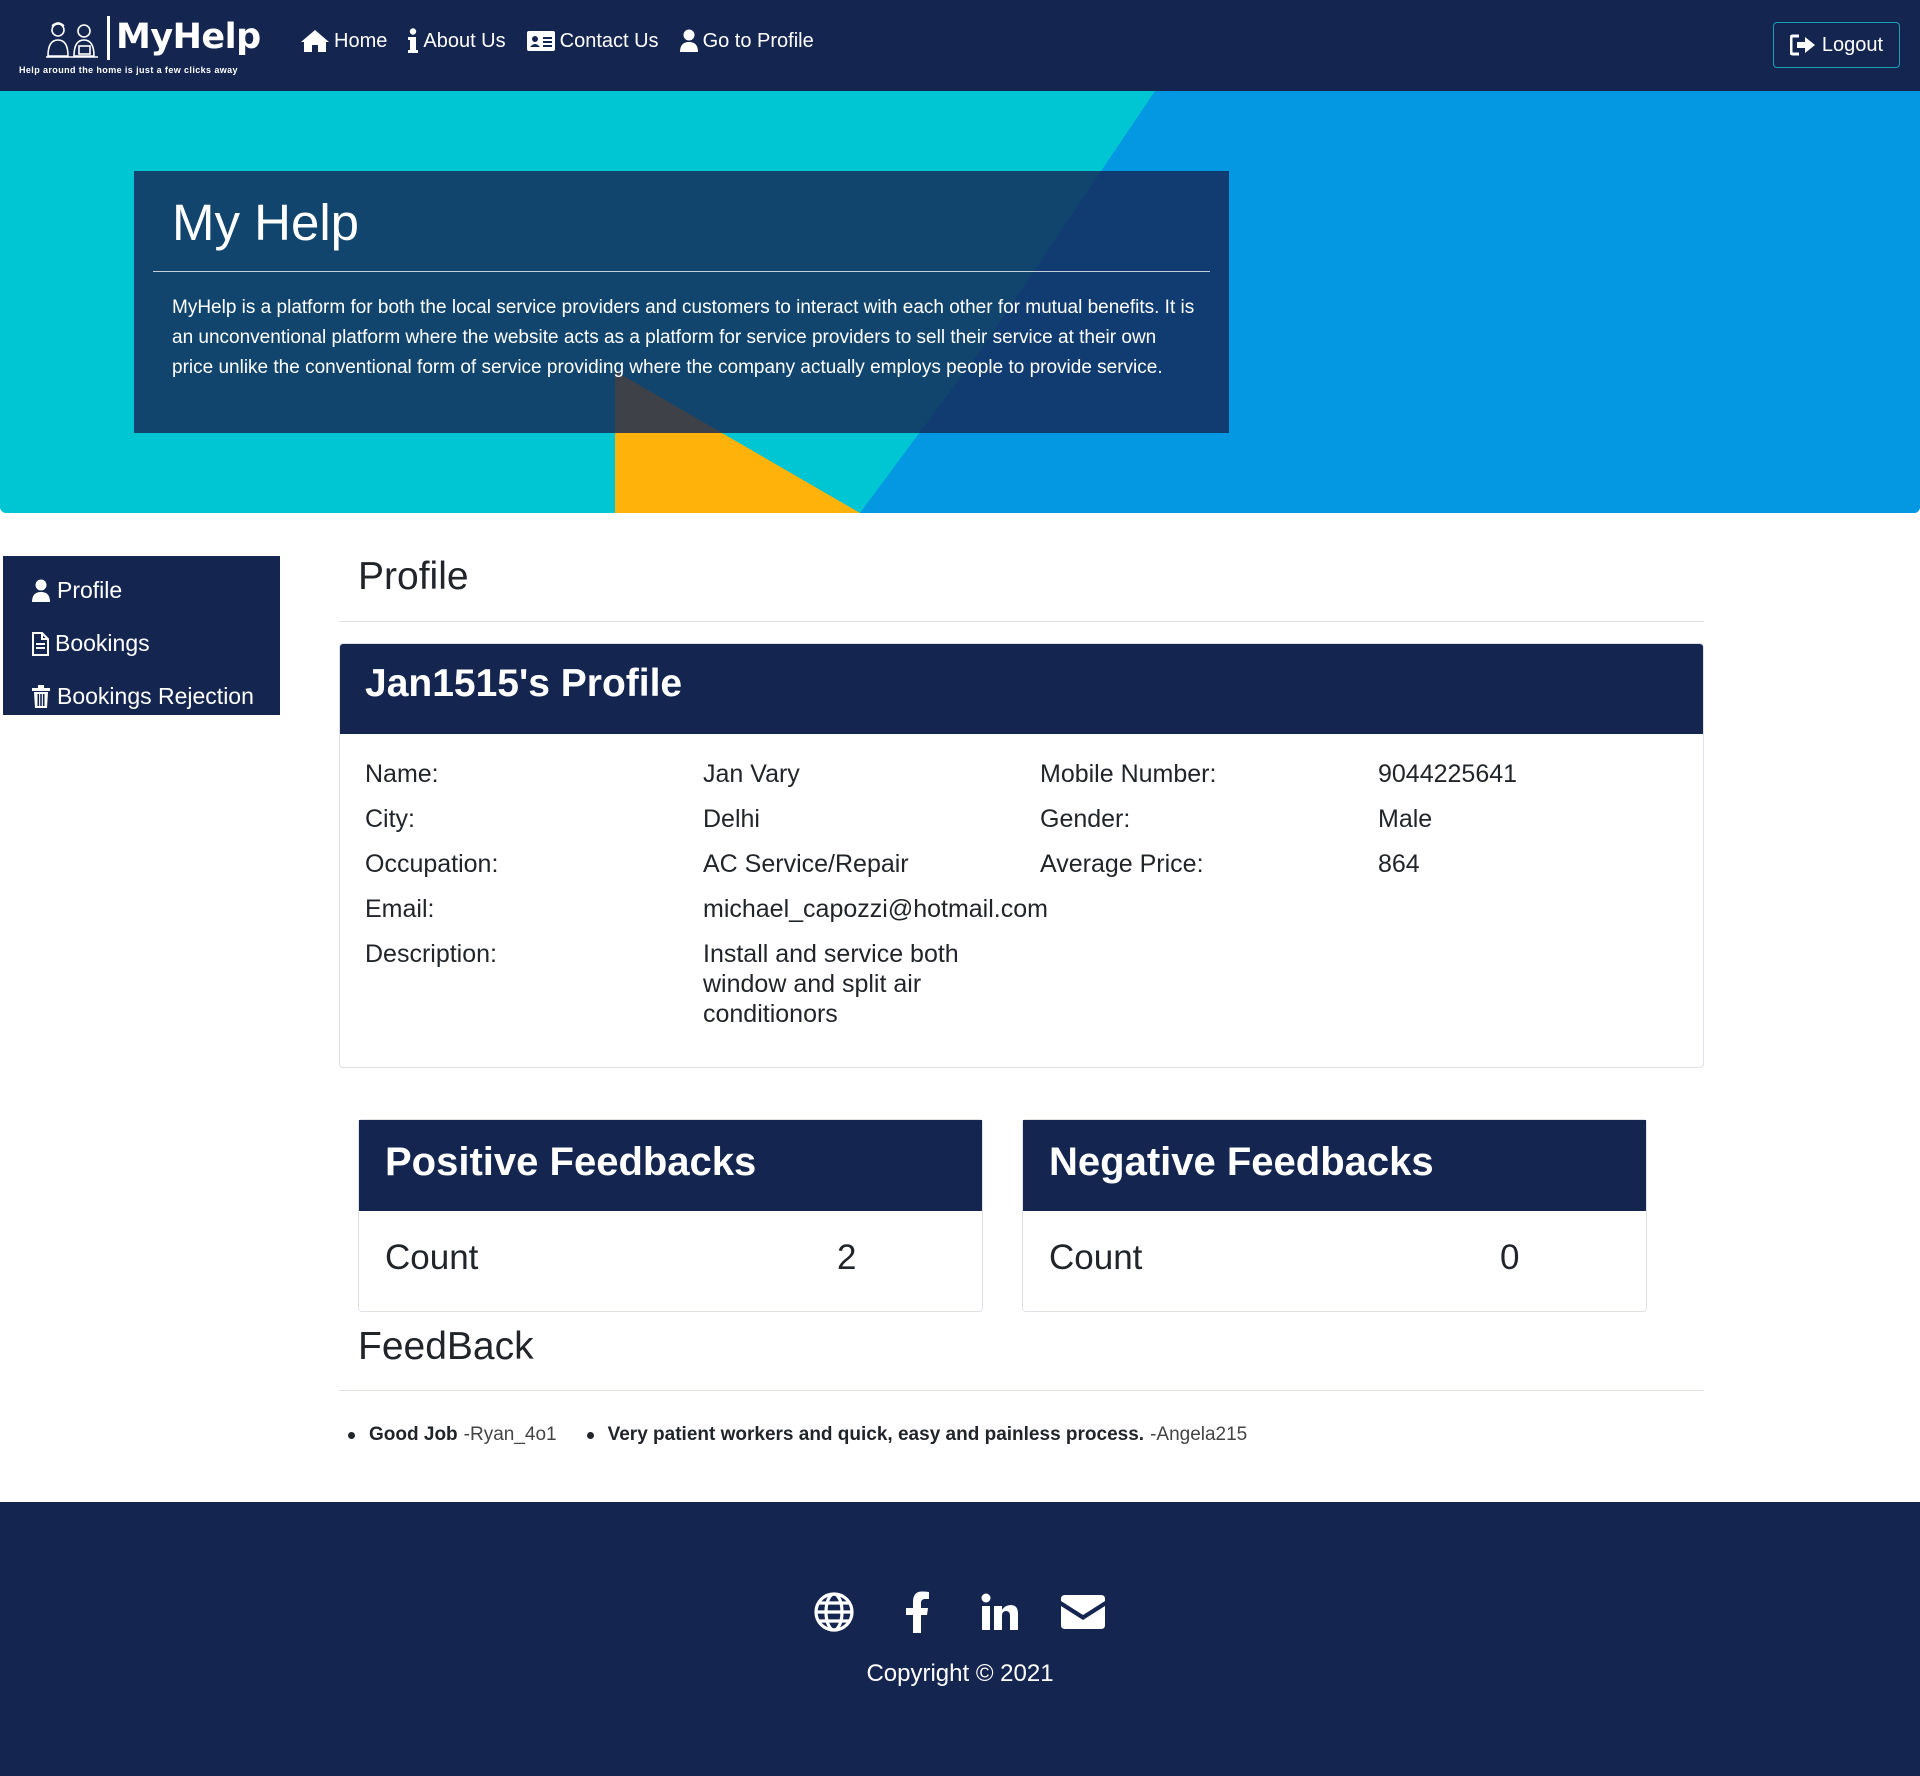 The width and height of the screenshot is (1920, 1776). What do you see at coordinates (758, 40) in the screenshot?
I see `nav-profile-label: Go to Profile` at bounding box center [758, 40].